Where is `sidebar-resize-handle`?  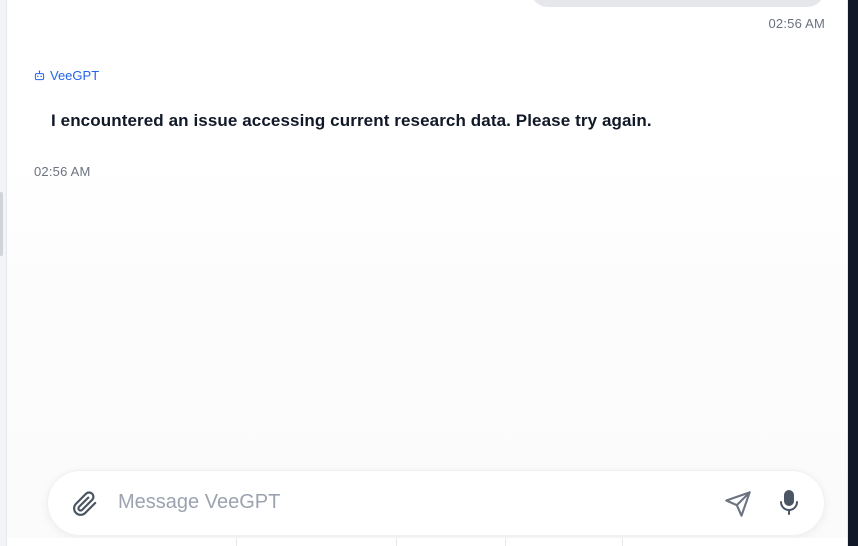
sidebar-resize-handle is located at coordinates (1, 224).